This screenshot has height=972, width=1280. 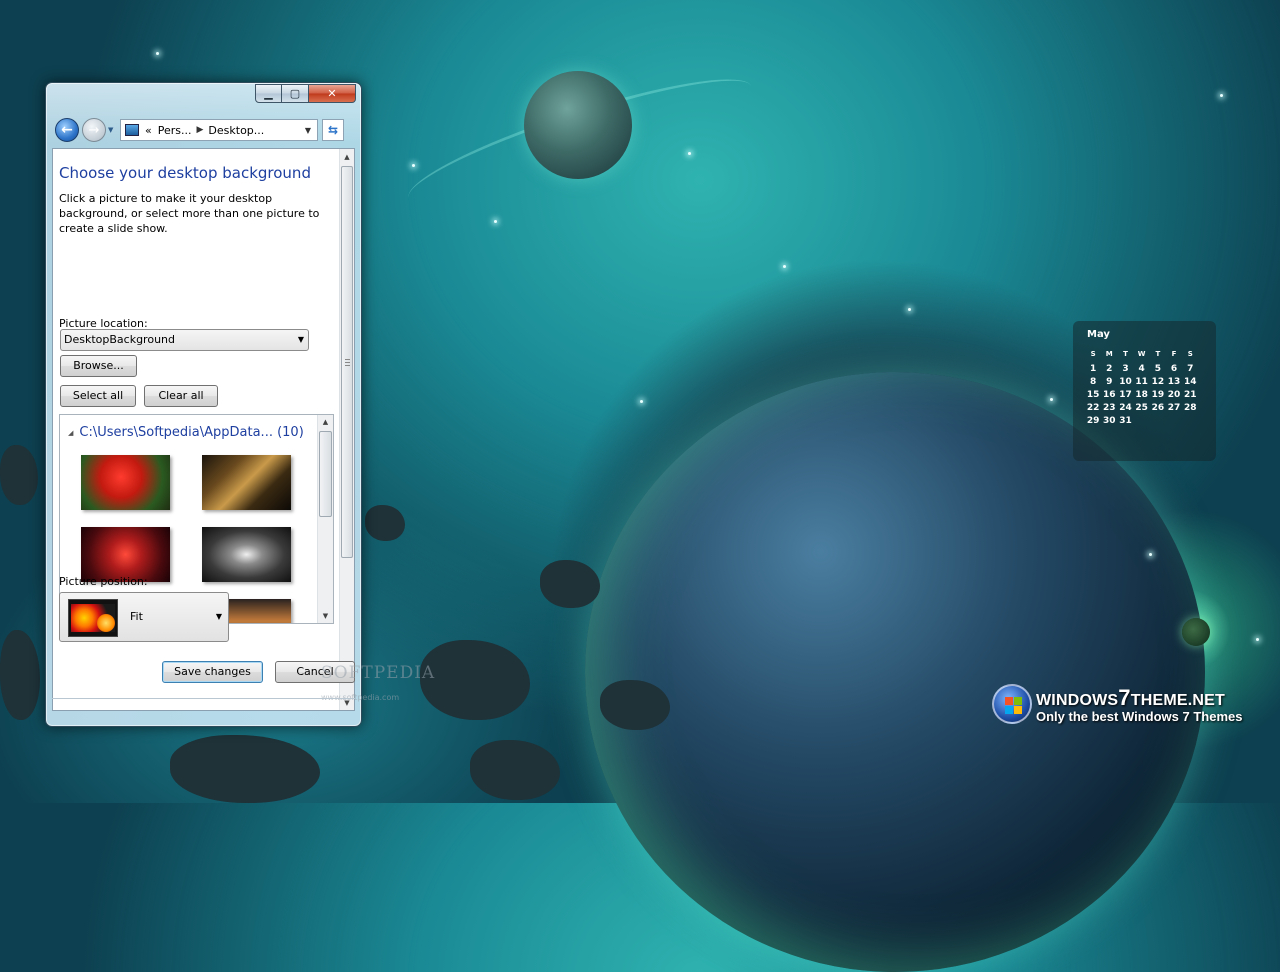 I want to click on calendar-day: 3, so click(x=1125, y=369).